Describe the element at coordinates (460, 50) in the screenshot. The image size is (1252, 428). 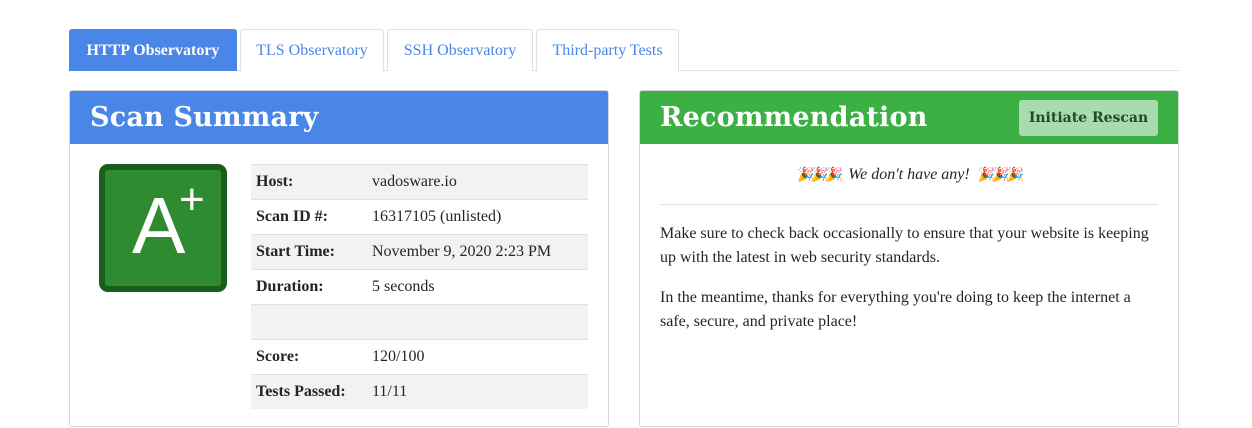
I see `tab-ssh-observatory: SSH Observatory` at that location.